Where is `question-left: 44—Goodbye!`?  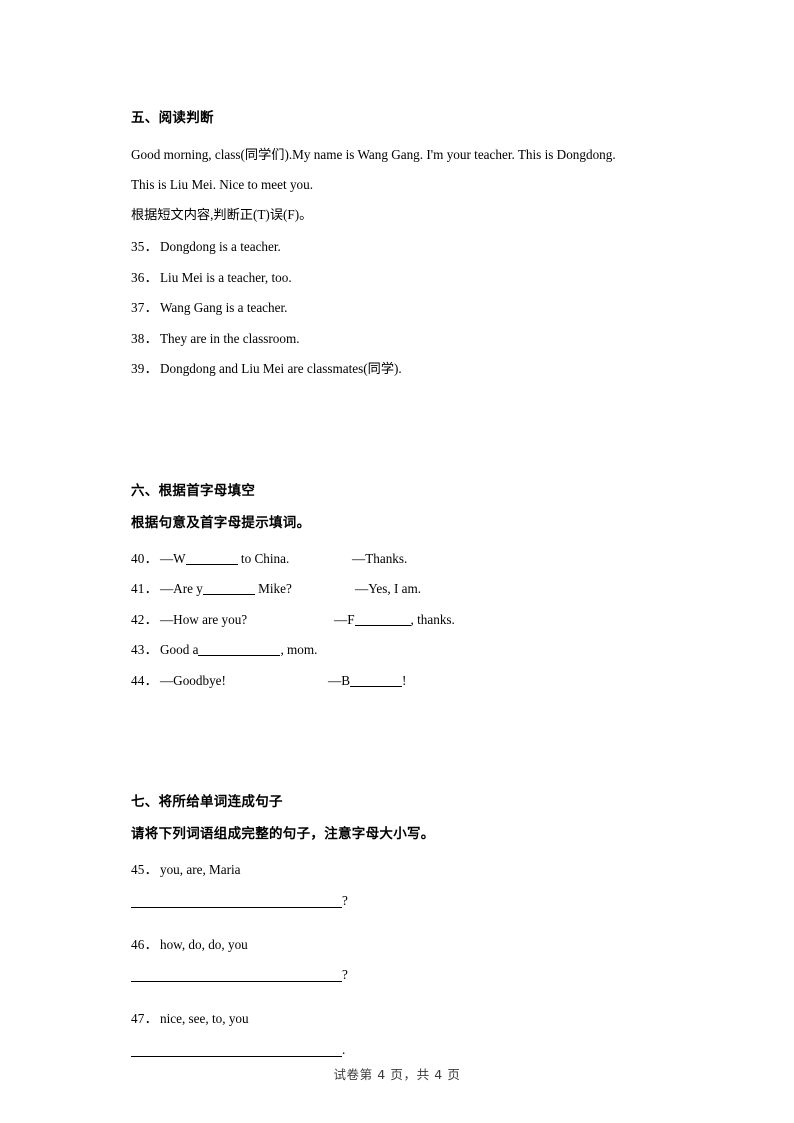 question-left: 44—Goodbye! is located at coordinates (178, 681).